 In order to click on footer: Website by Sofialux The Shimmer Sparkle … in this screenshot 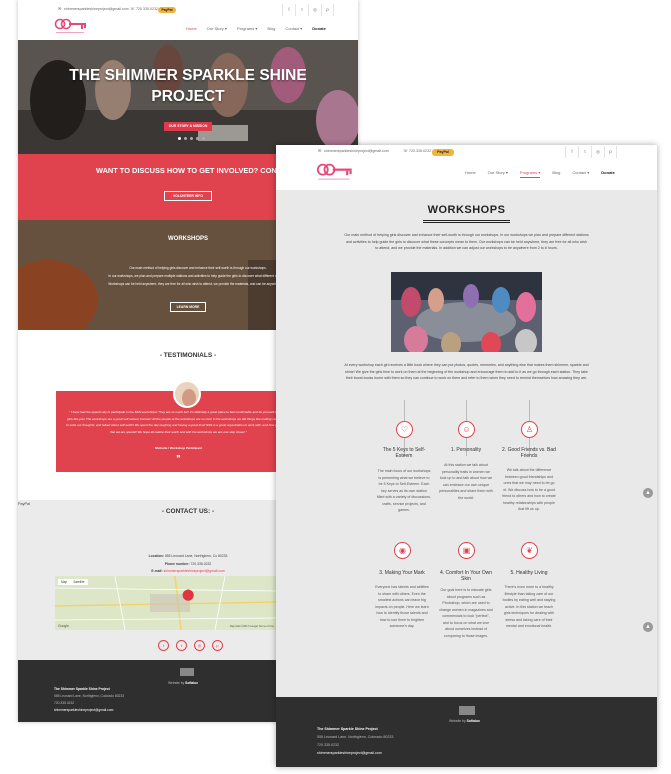, I will do `click(466, 732)`.